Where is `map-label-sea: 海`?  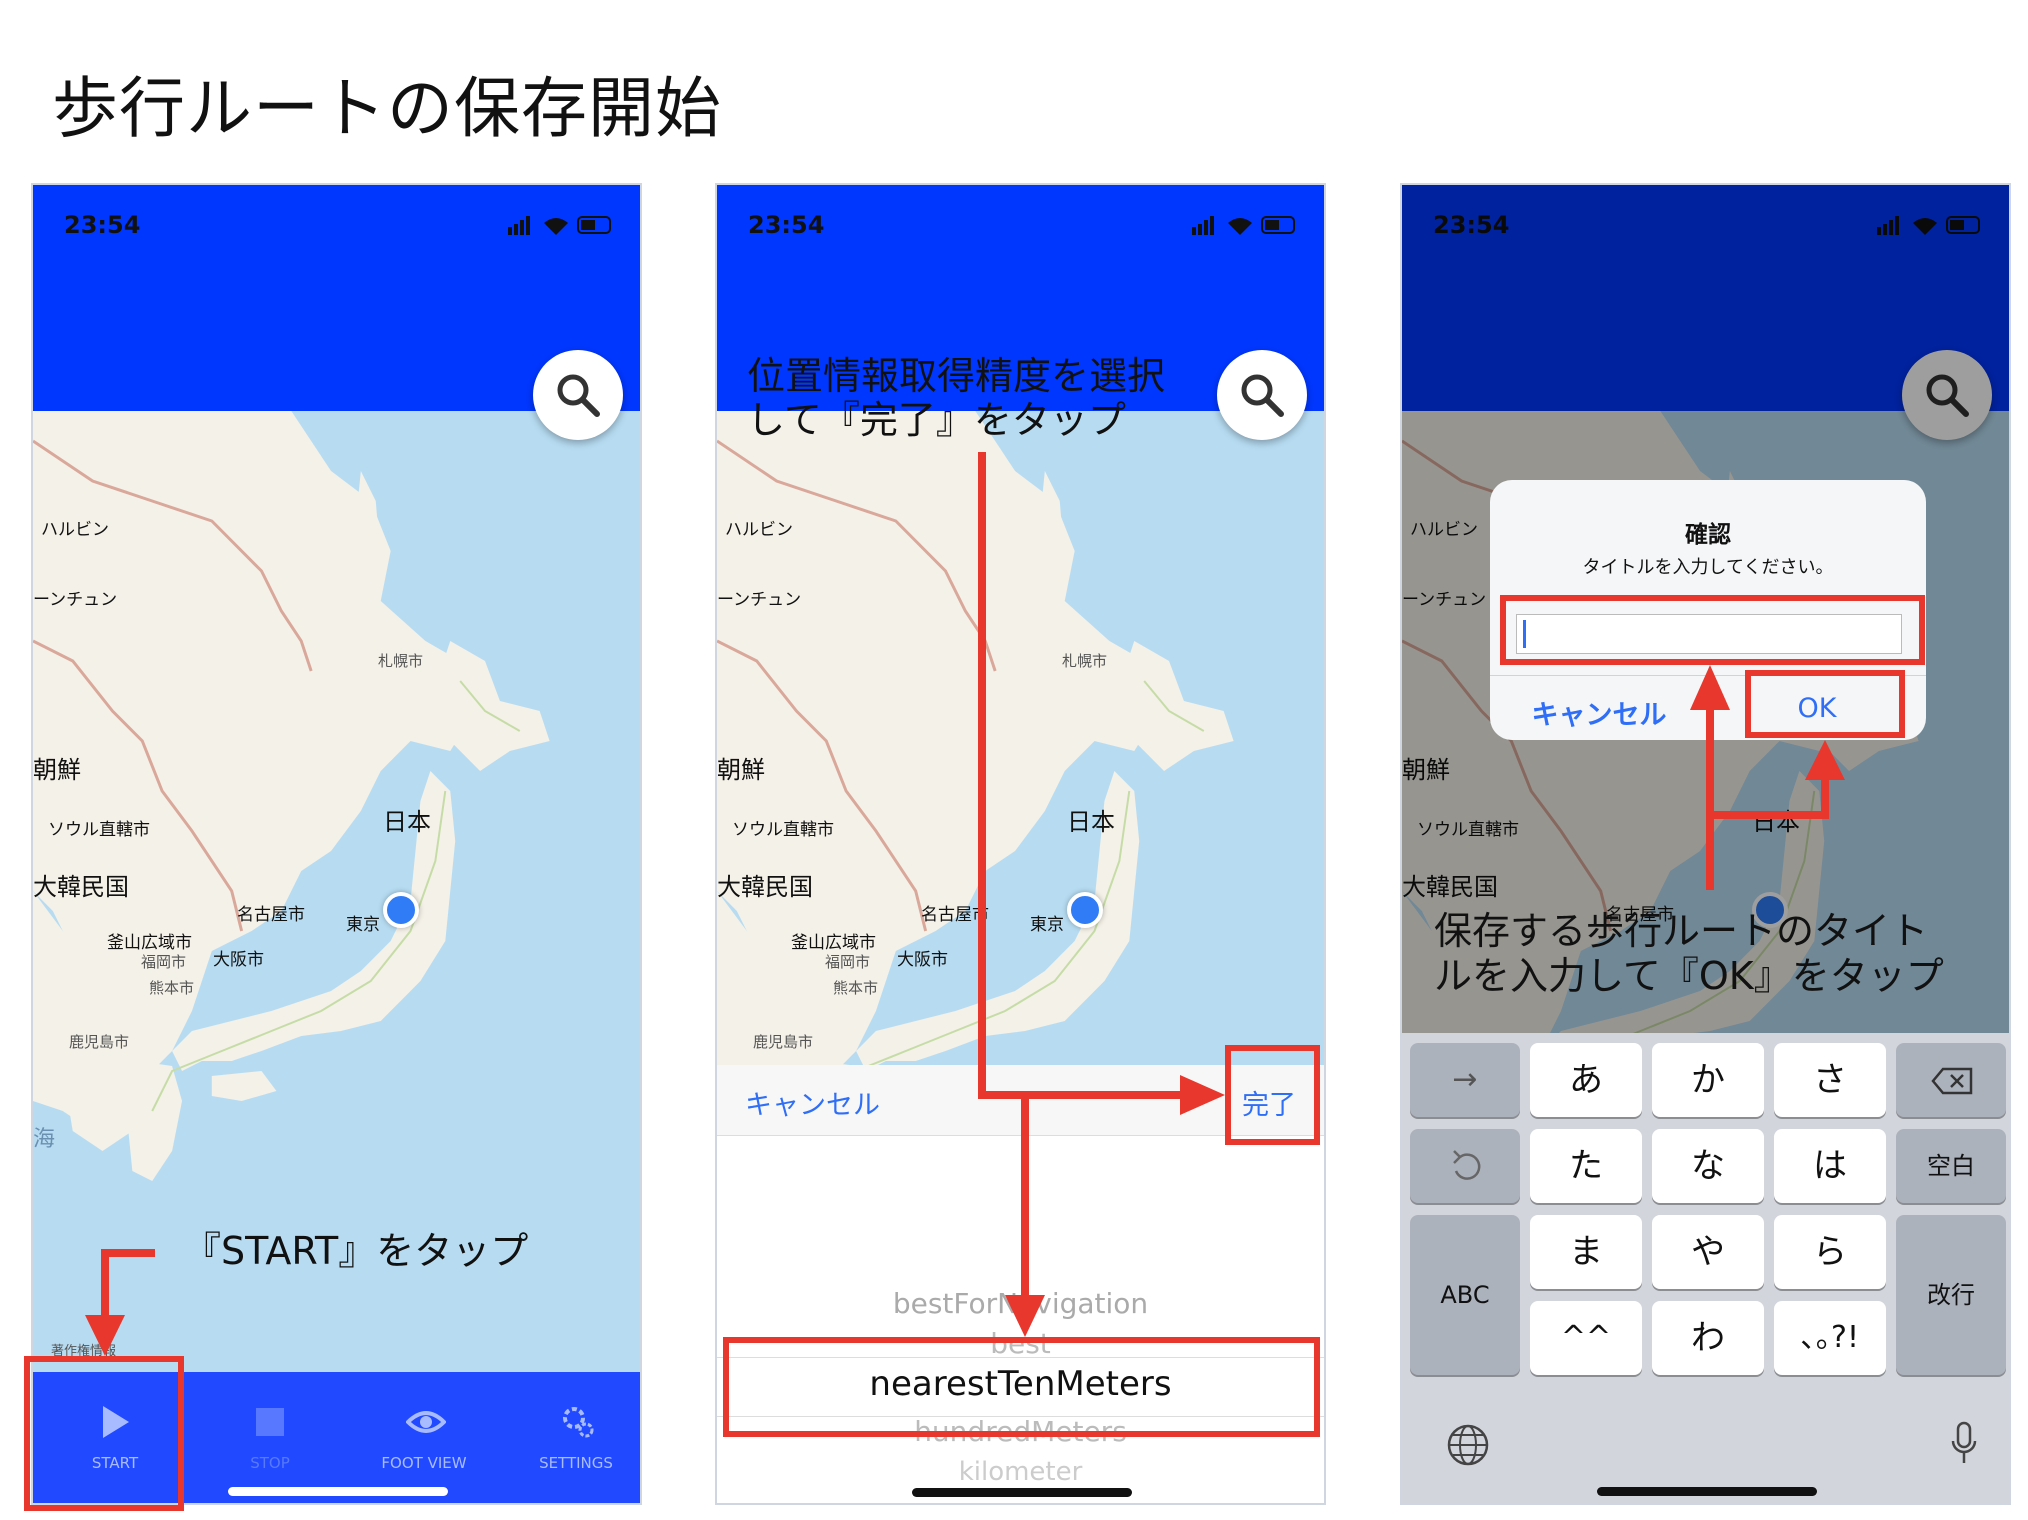 map-label-sea: 海 is located at coordinates (44, 1139).